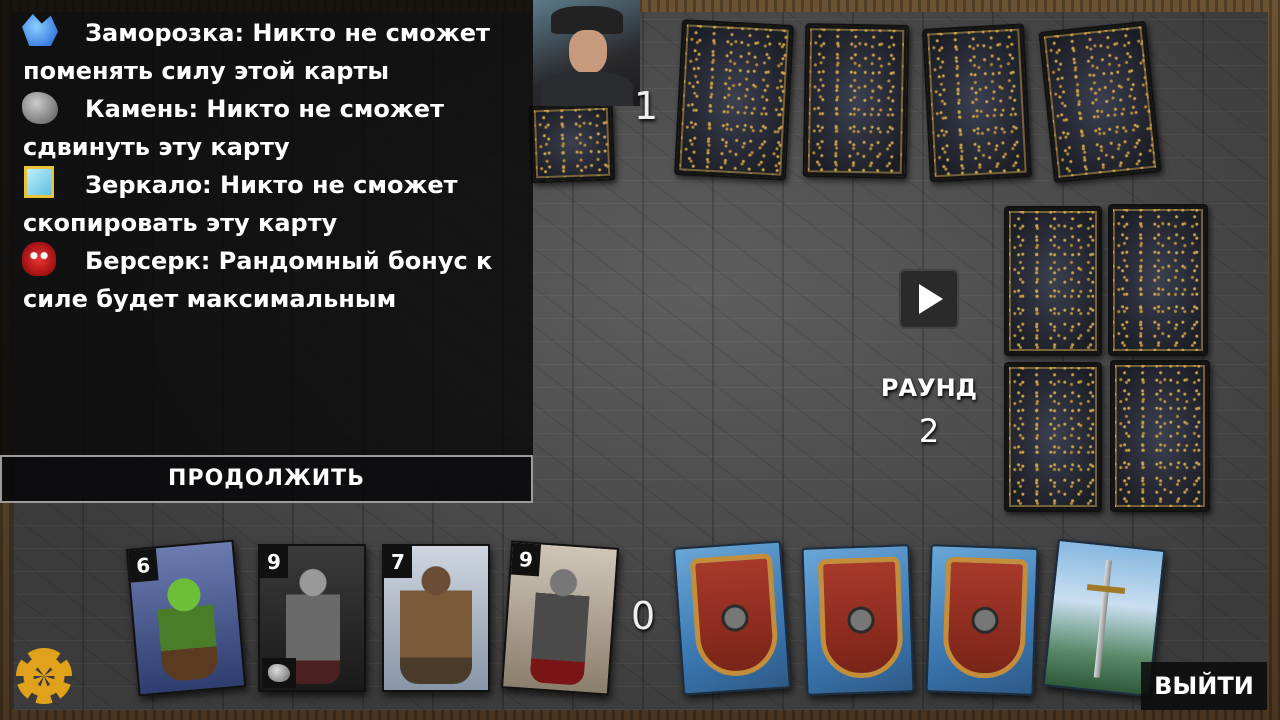 The width and height of the screenshot is (1280, 720). Describe the element at coordinates (929, 388) in the screenshot. I see `round-label: РАУНД` at that location.